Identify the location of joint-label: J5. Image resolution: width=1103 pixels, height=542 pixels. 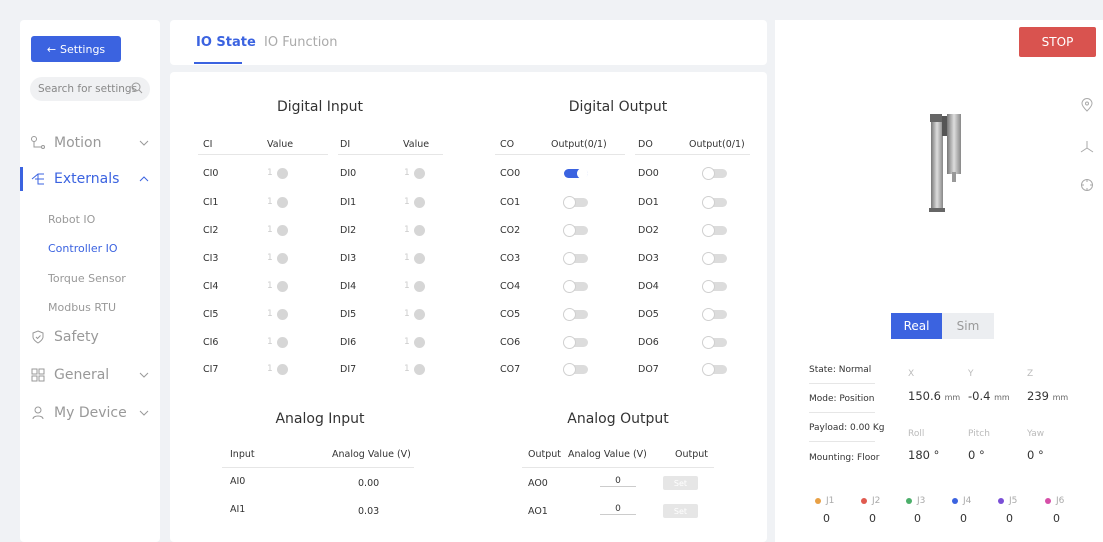
(1007, 501).